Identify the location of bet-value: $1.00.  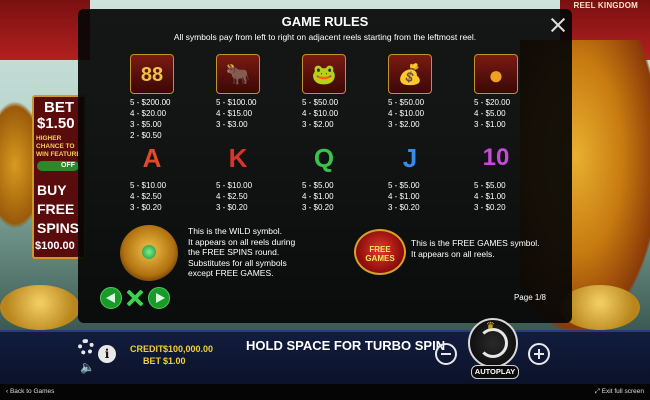
(174, 361).